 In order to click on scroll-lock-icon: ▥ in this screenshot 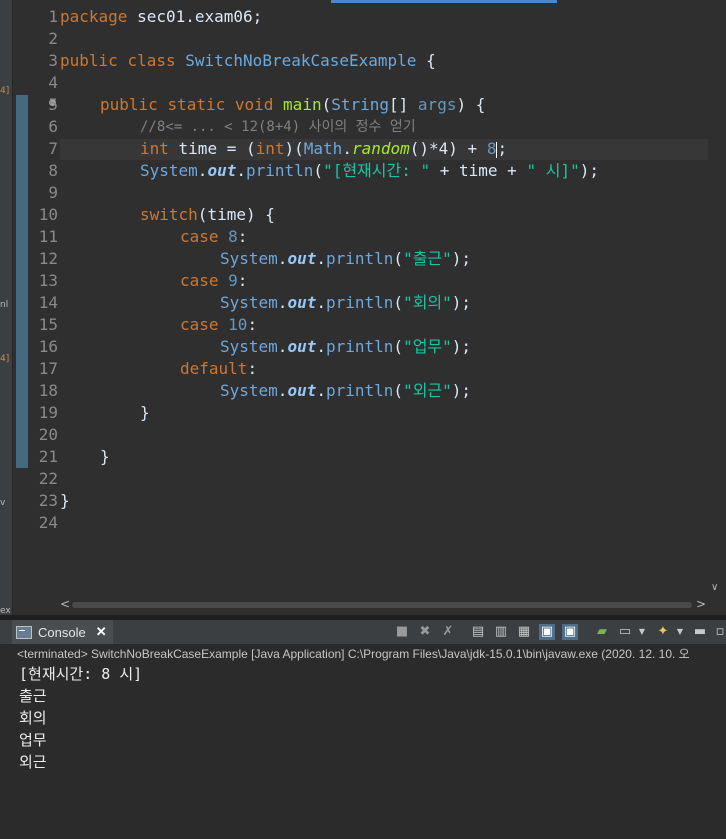, I will do `click(501, 632)`.